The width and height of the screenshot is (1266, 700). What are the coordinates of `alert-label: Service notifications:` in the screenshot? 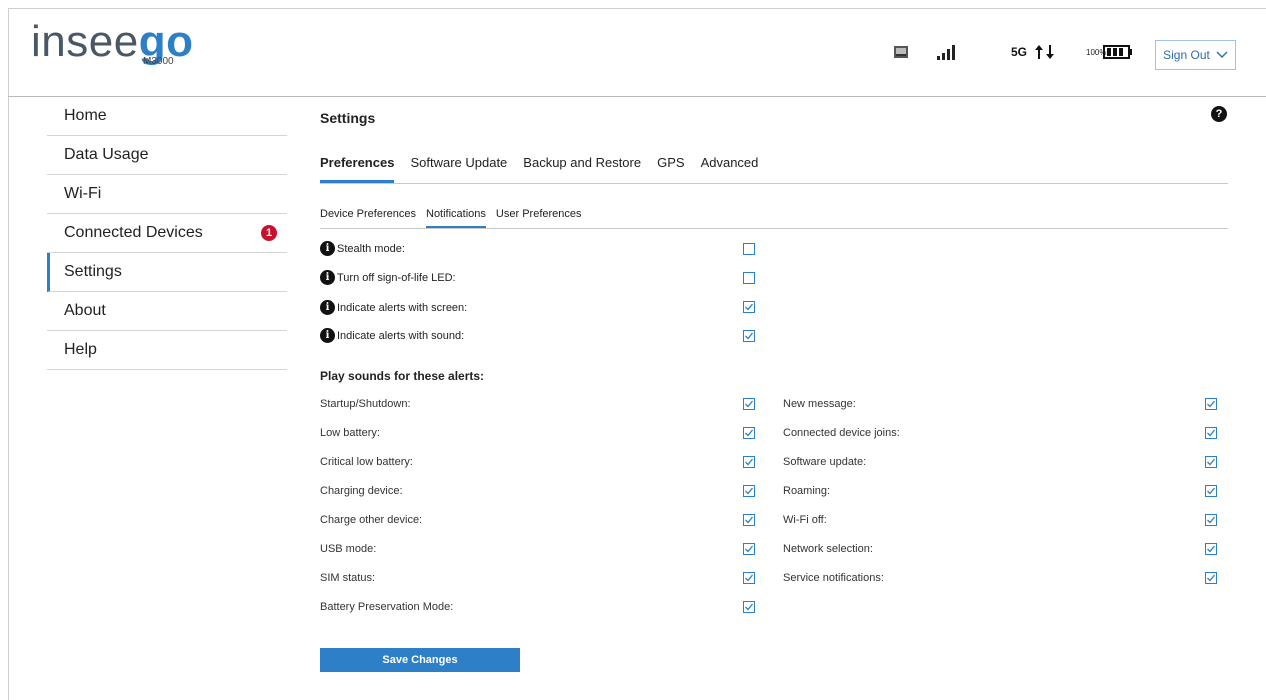 It's located at (833, 578).